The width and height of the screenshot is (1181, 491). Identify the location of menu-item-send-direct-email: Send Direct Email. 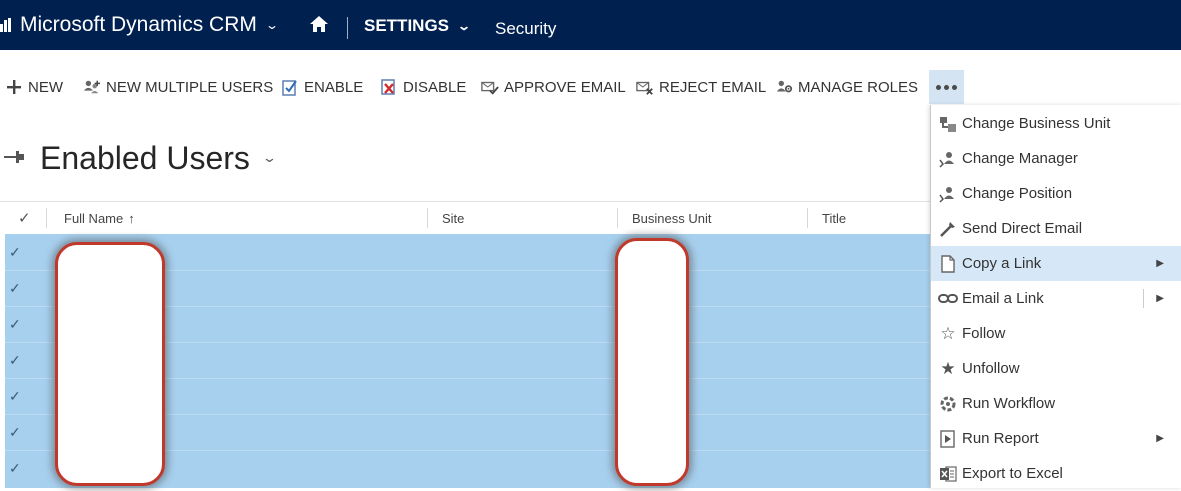
(1056, 228).